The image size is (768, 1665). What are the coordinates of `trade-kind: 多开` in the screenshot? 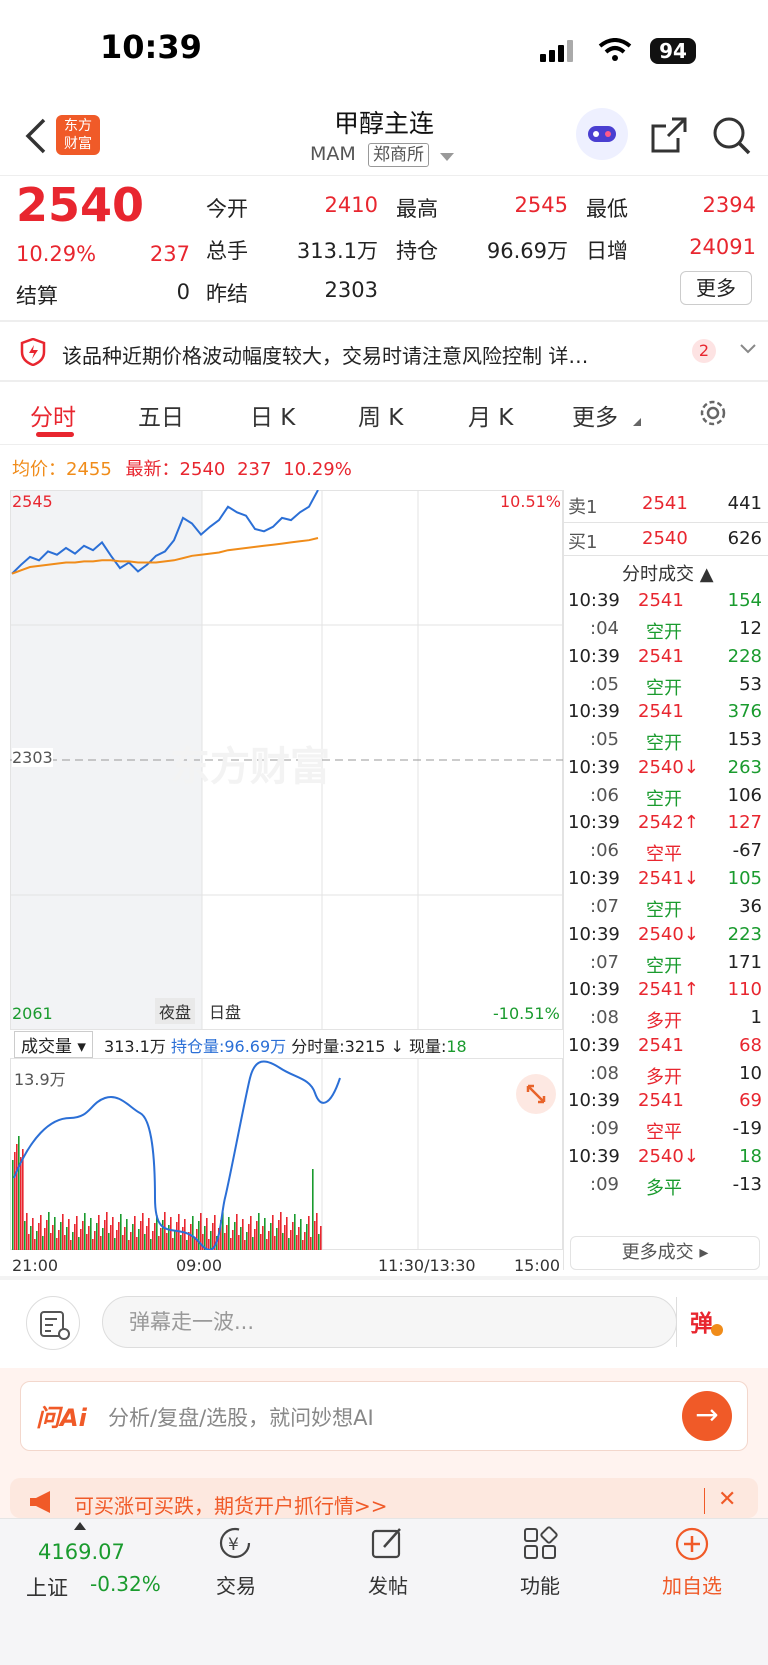 It's located at (664, 1077).